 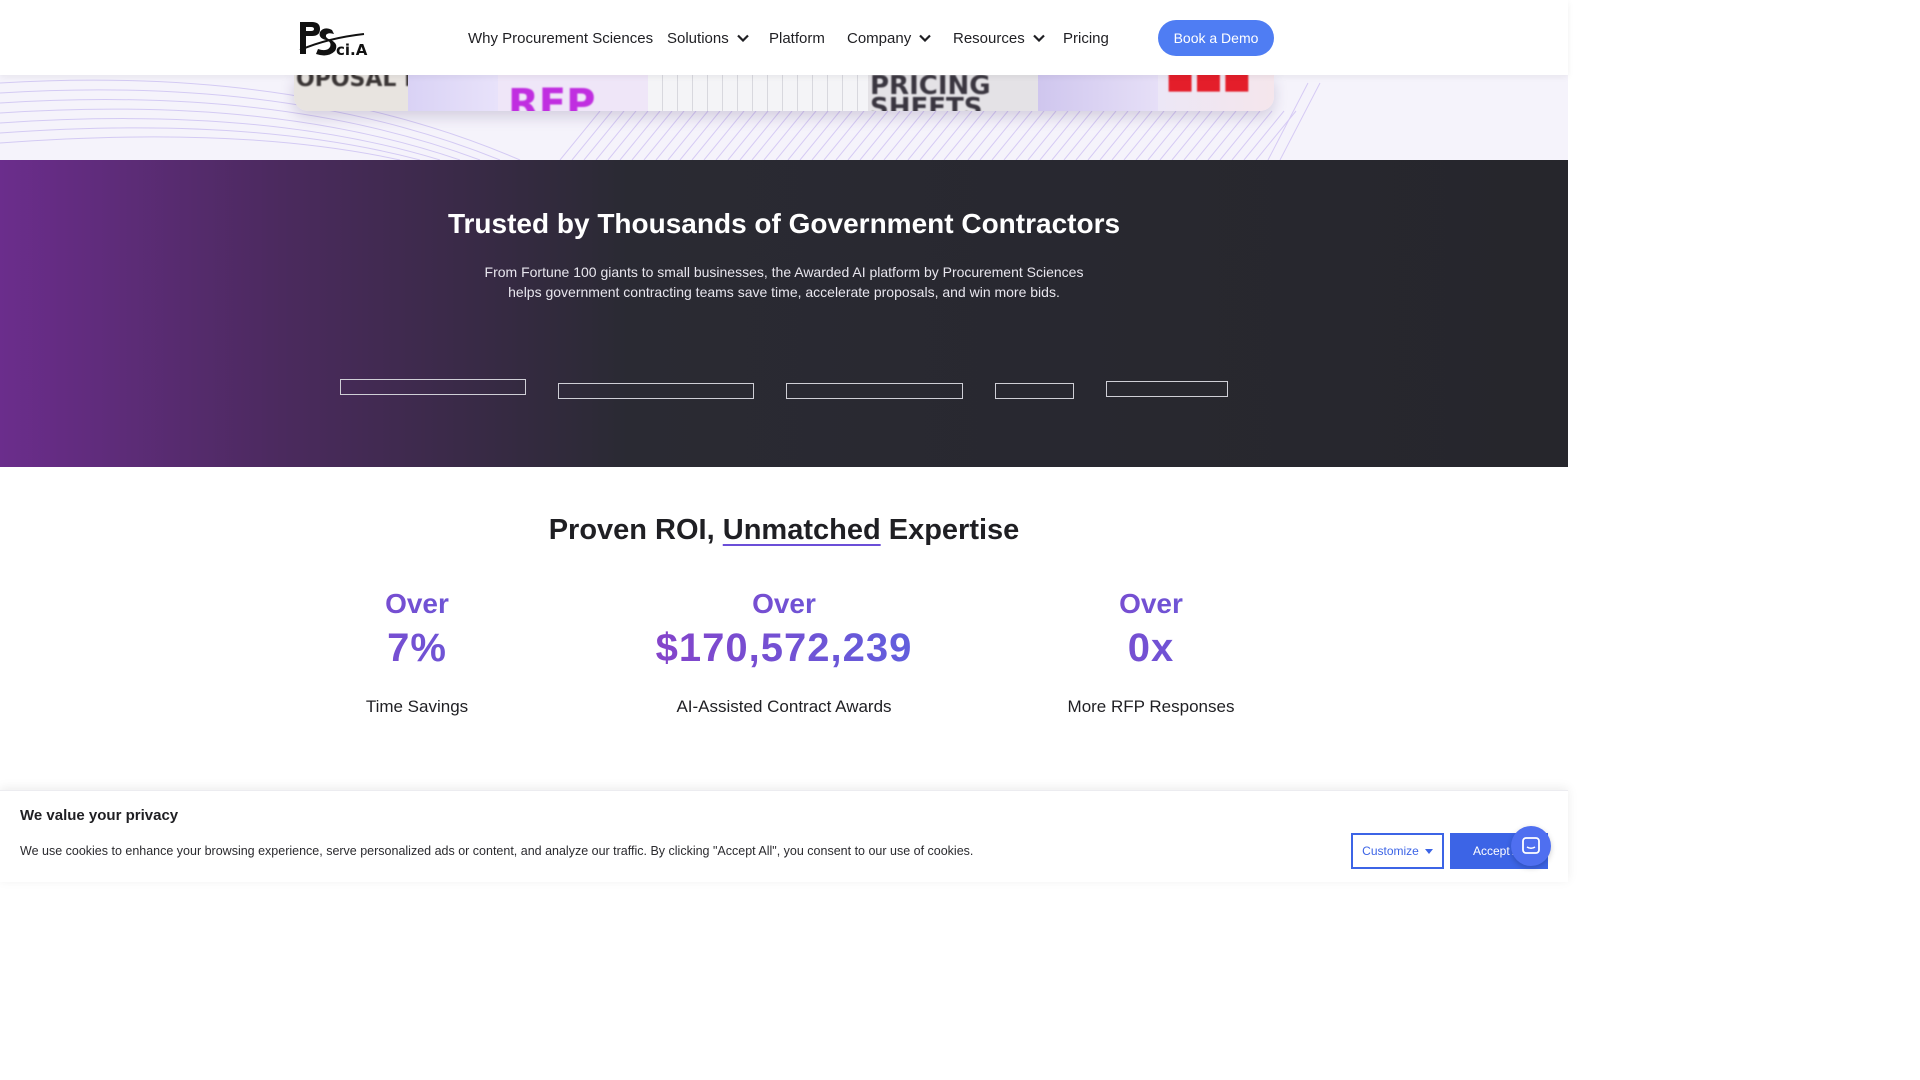 I want to click on nav-platform: Platform, so click(x=797, y=38).